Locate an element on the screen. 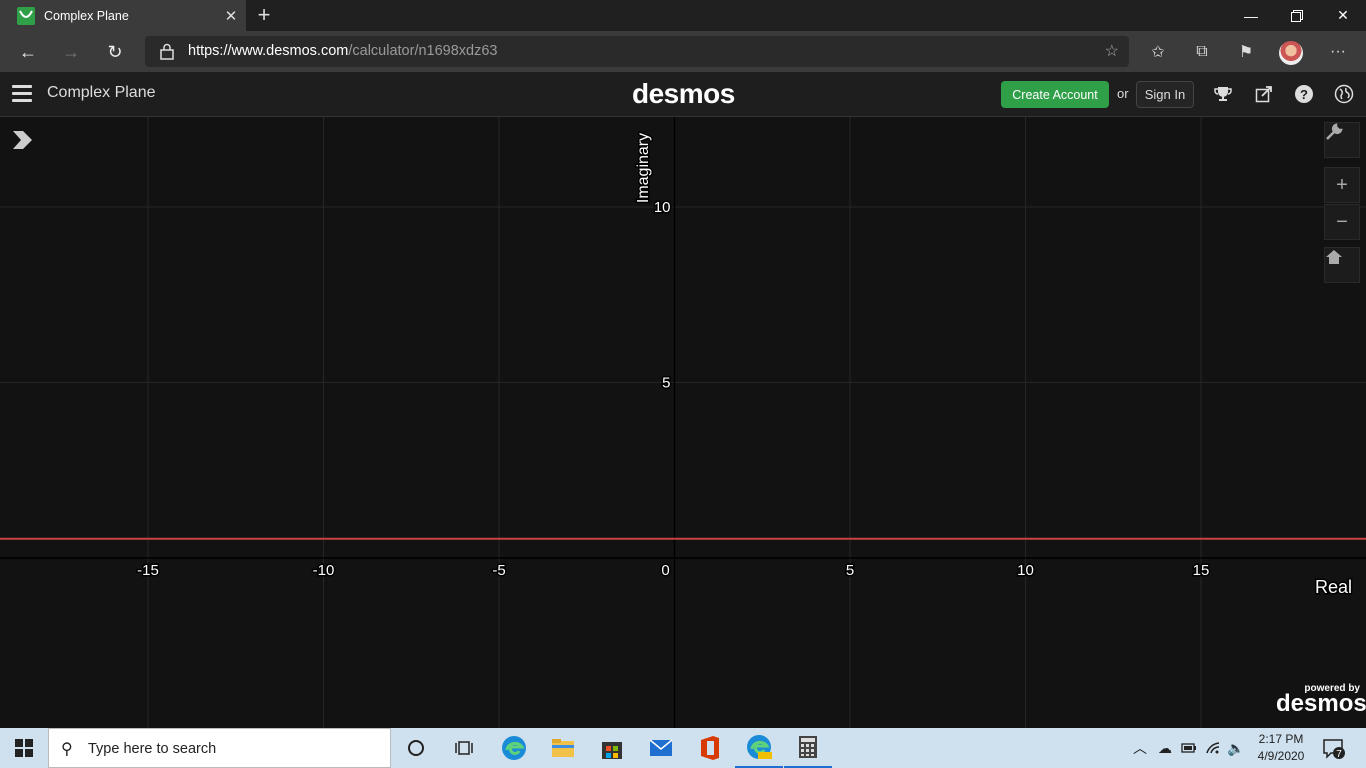  action-center-notification-icon: 7 is located at coordinates (1334, 749).